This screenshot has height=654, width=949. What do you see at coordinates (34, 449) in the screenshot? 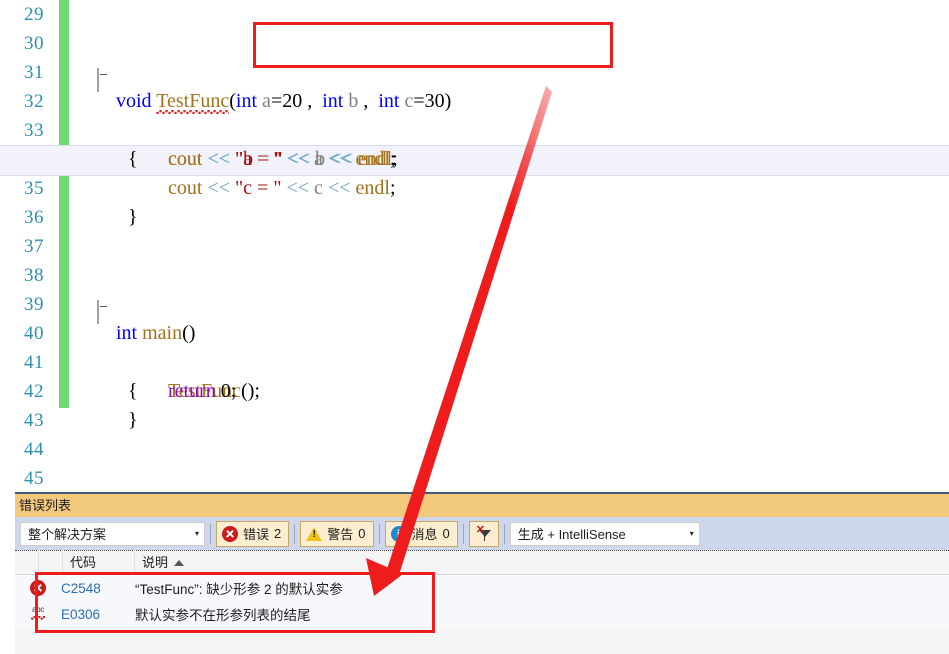
I see `line-number: 44` at bounding box center [34, 449].